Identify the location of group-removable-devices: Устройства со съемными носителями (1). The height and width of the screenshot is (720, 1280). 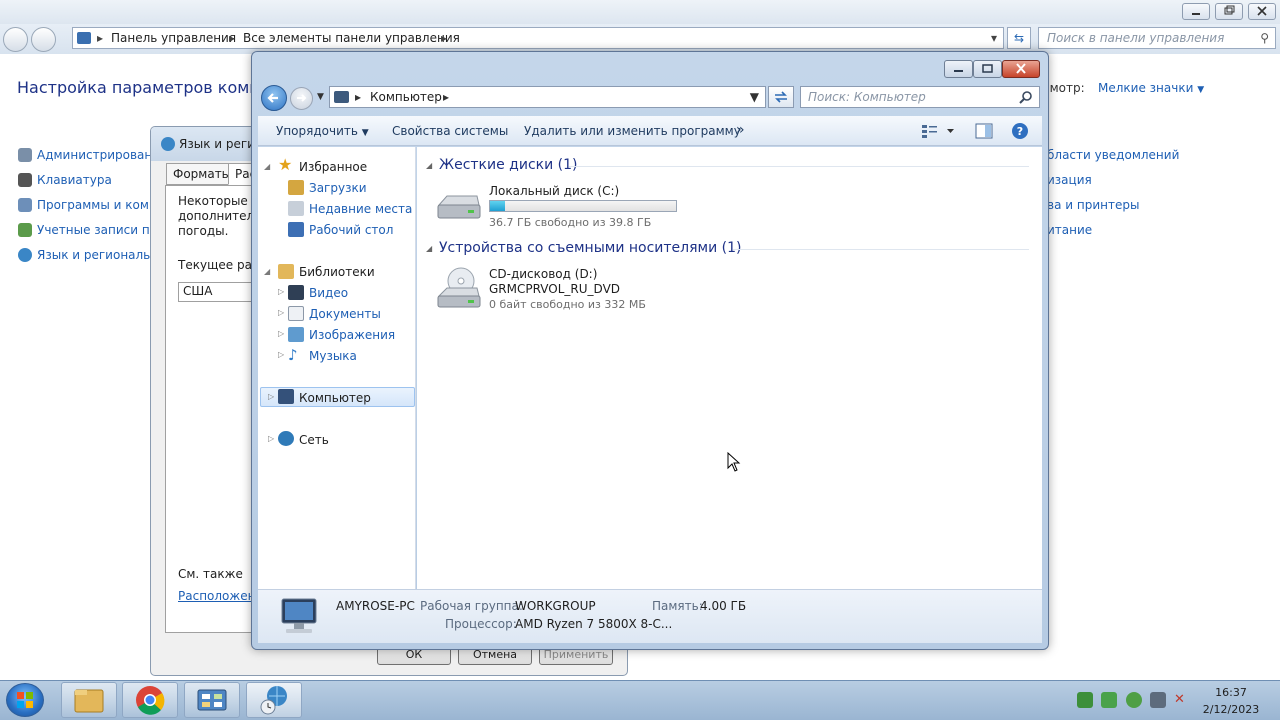
(590, 248).